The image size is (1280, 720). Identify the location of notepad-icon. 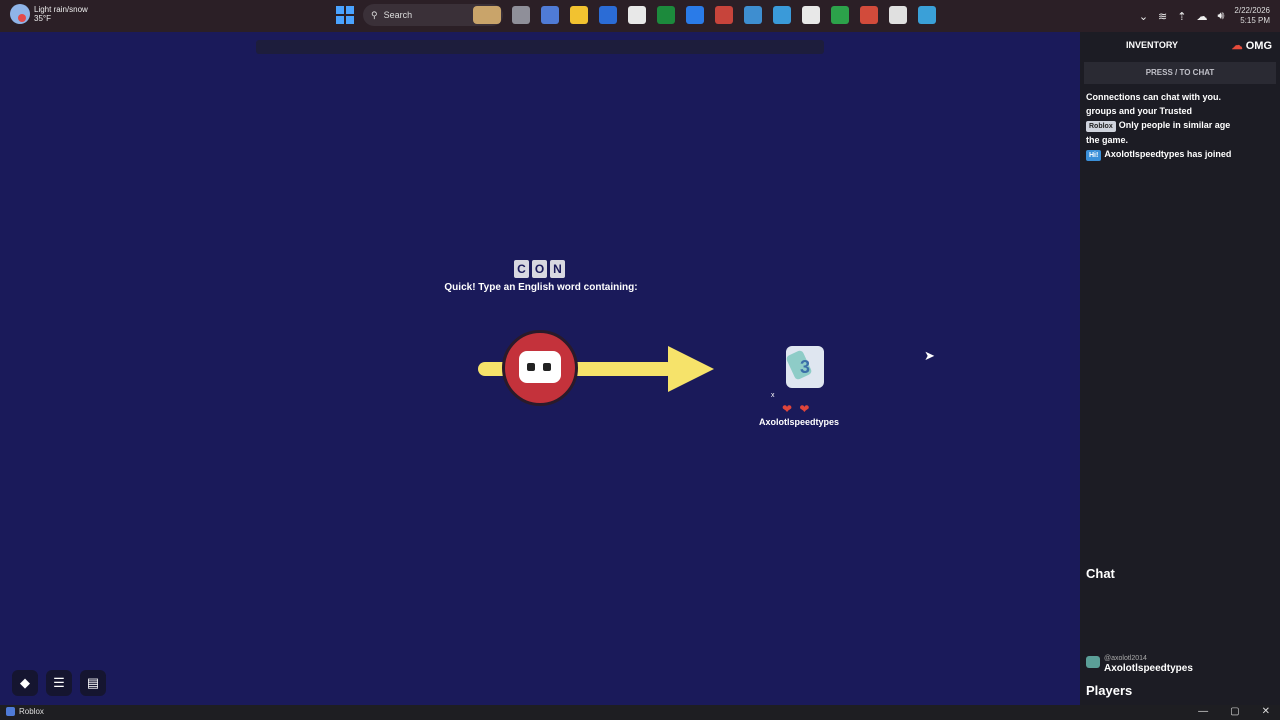
(782, 15).